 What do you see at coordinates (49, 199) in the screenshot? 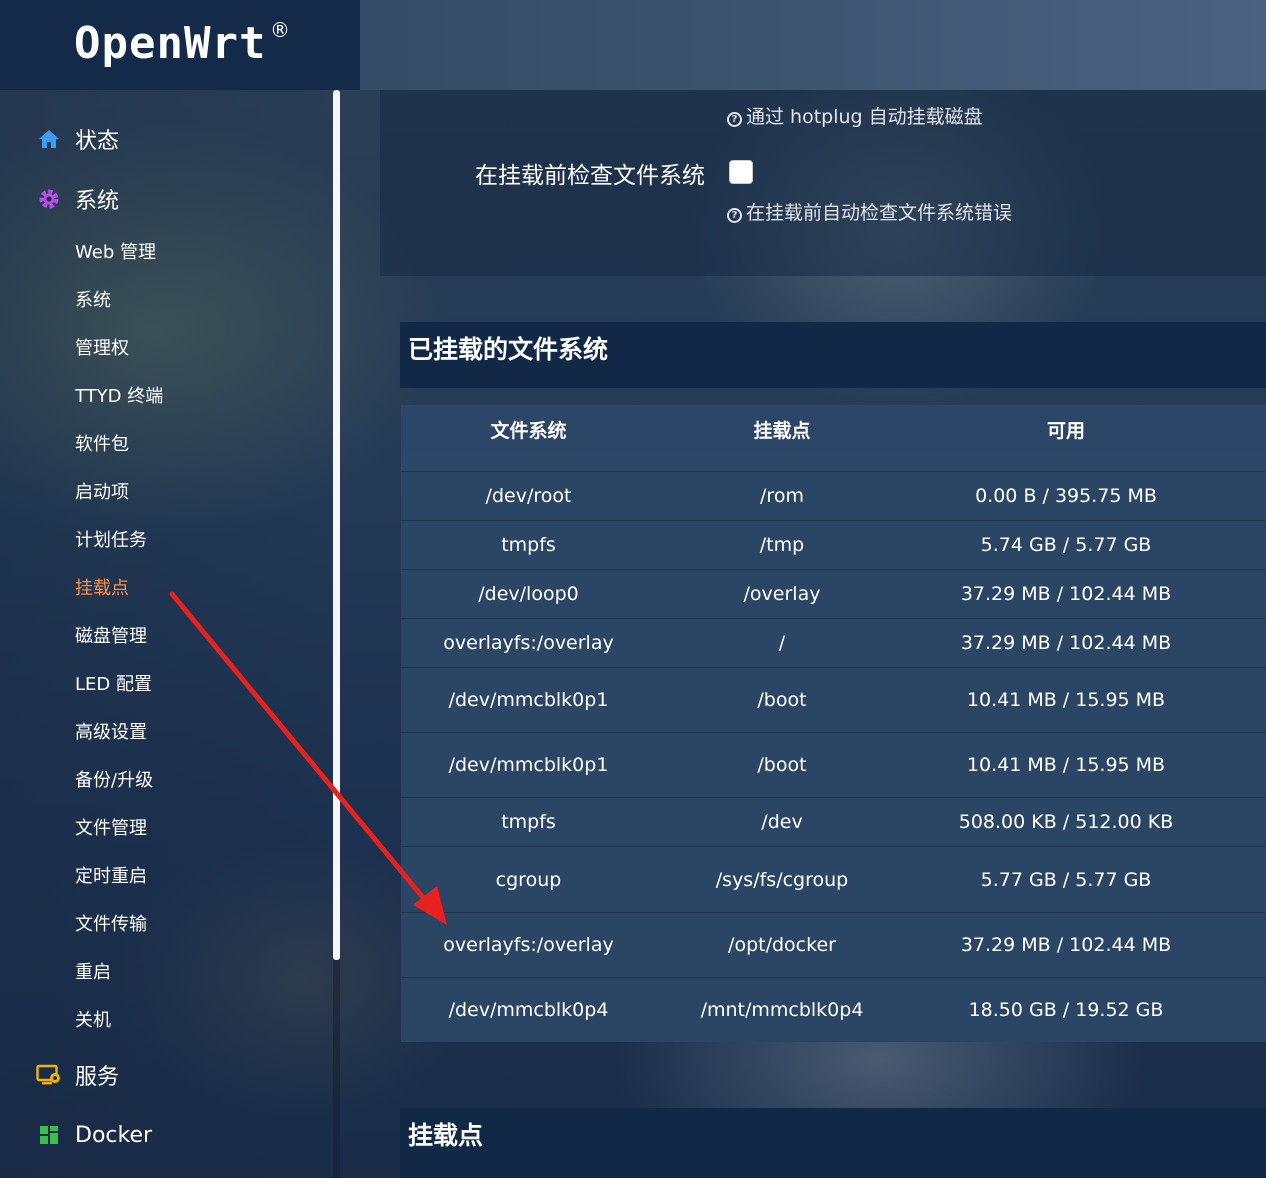
I see `gear-icon` at bounding box center [49, 199].